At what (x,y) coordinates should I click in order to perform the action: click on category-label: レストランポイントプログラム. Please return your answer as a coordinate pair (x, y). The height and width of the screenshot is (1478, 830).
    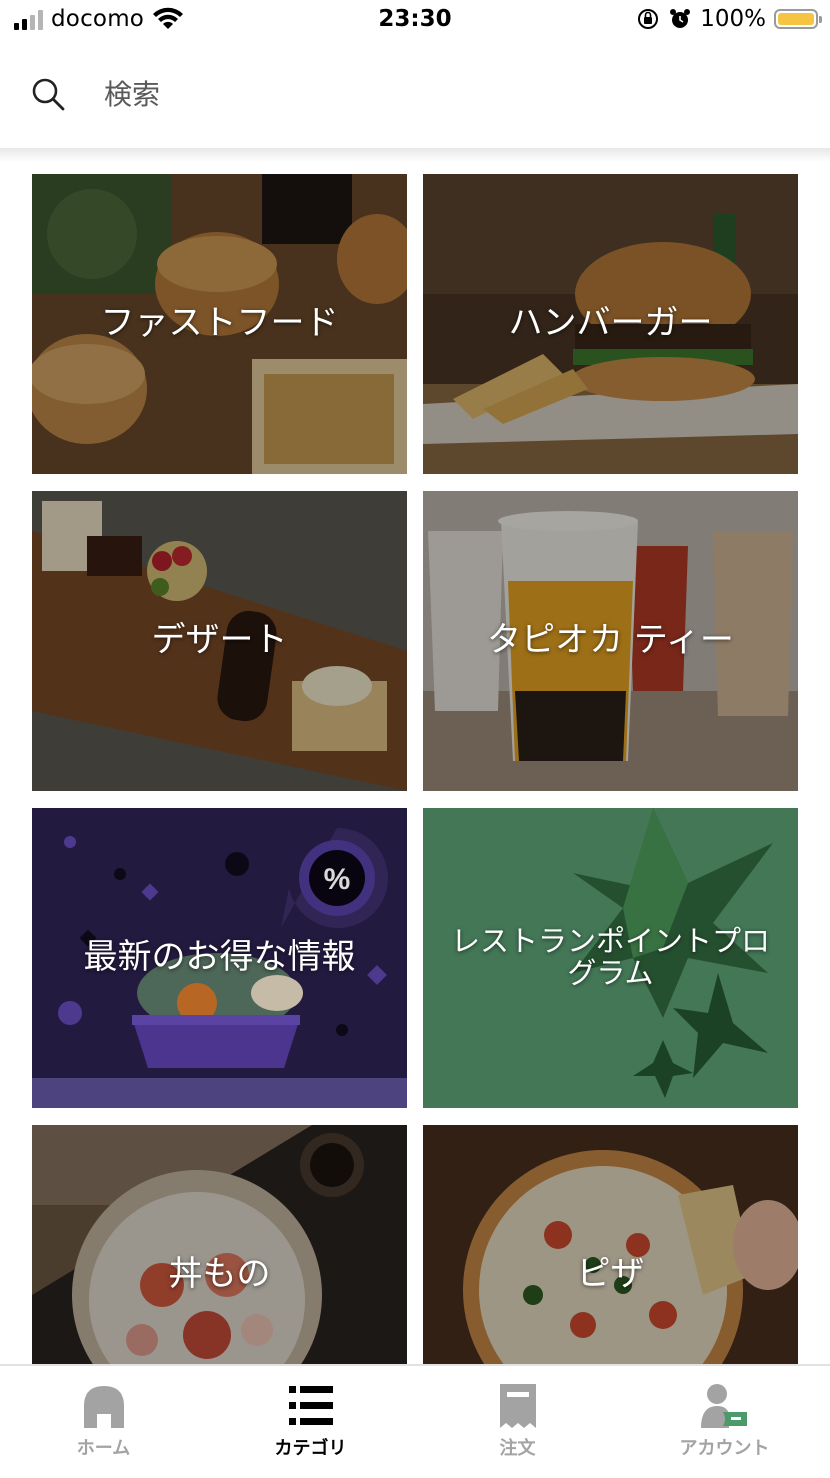
    Looking at the image, I should click on (611, 957).